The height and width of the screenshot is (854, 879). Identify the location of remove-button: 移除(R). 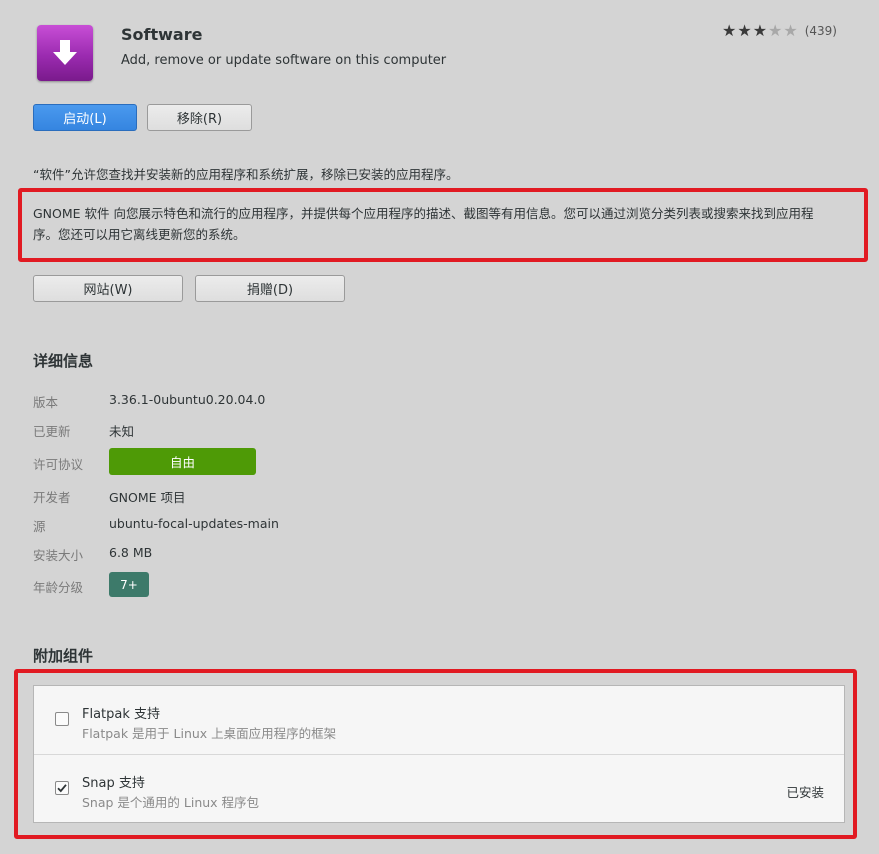
(199, 117).